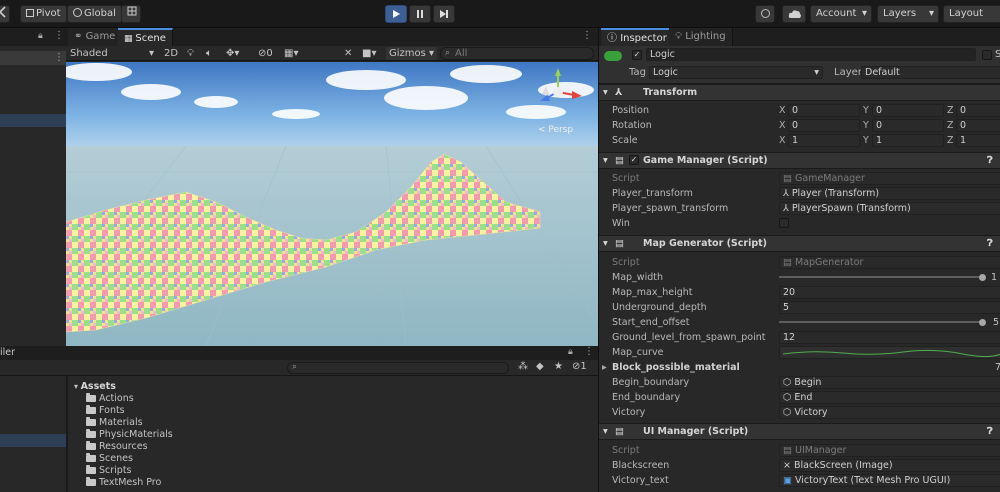  I want to click on project-search: ⌕, so click(398, 368).